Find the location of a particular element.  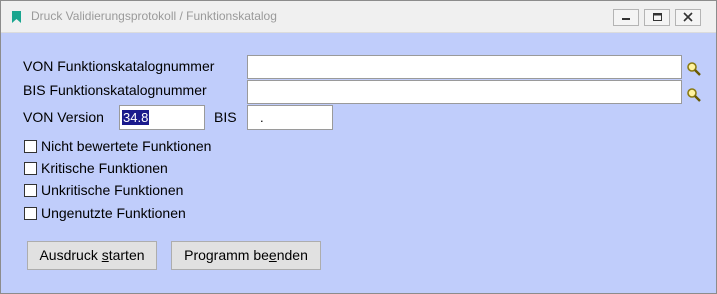

maximize-button is located at coordinates (657, 17).